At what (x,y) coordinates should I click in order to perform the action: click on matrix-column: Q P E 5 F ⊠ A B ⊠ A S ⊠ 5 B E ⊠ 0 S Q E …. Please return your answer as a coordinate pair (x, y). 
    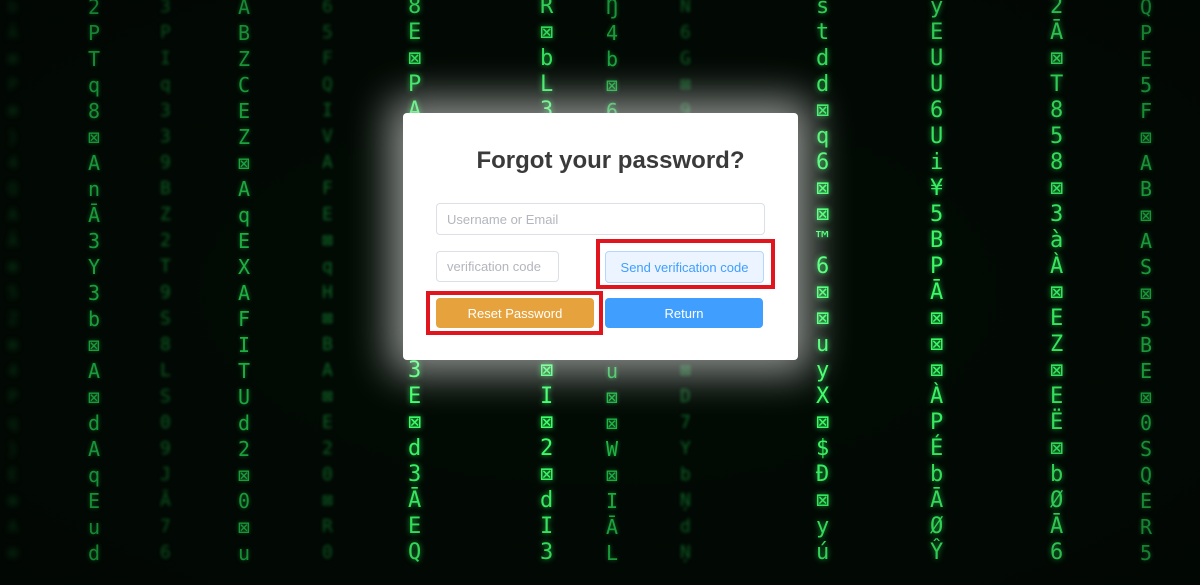
    Looking at the image, I should click on (1146, 282).